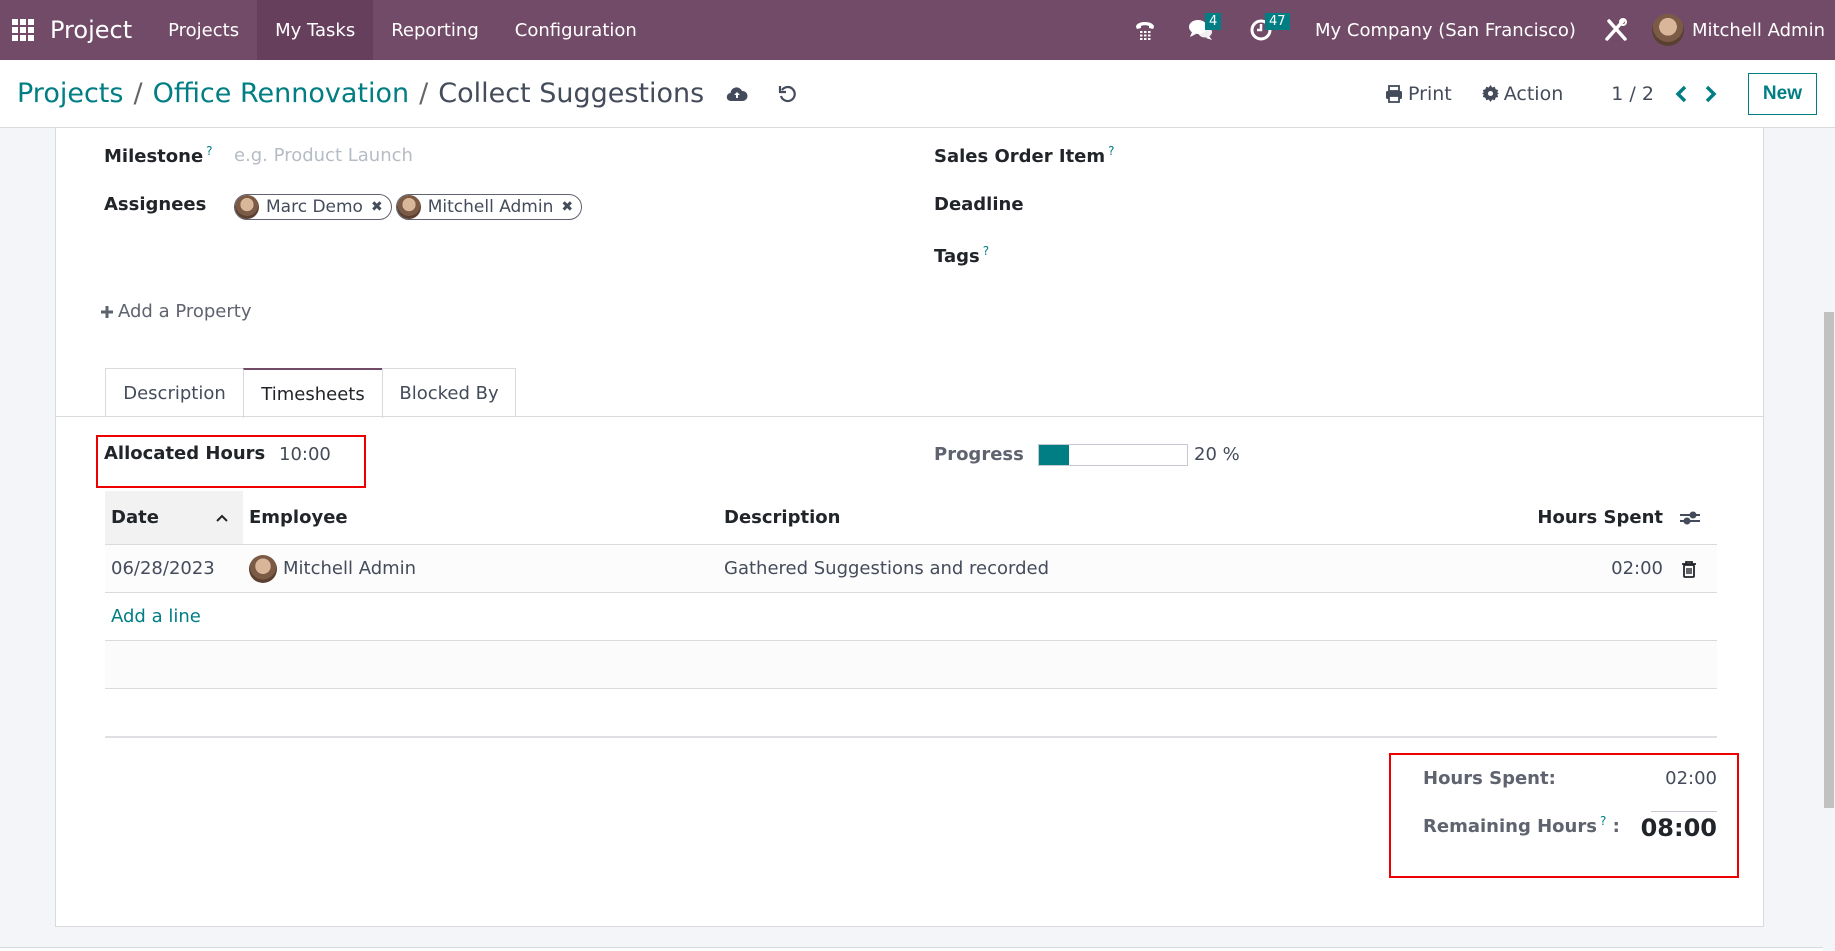 The width and height of the screenshot is (1835, 951). What do you see at coordinates (1684, 811) in the screenshot?
I see `totals-divider` at bounding box center [1684, 811].